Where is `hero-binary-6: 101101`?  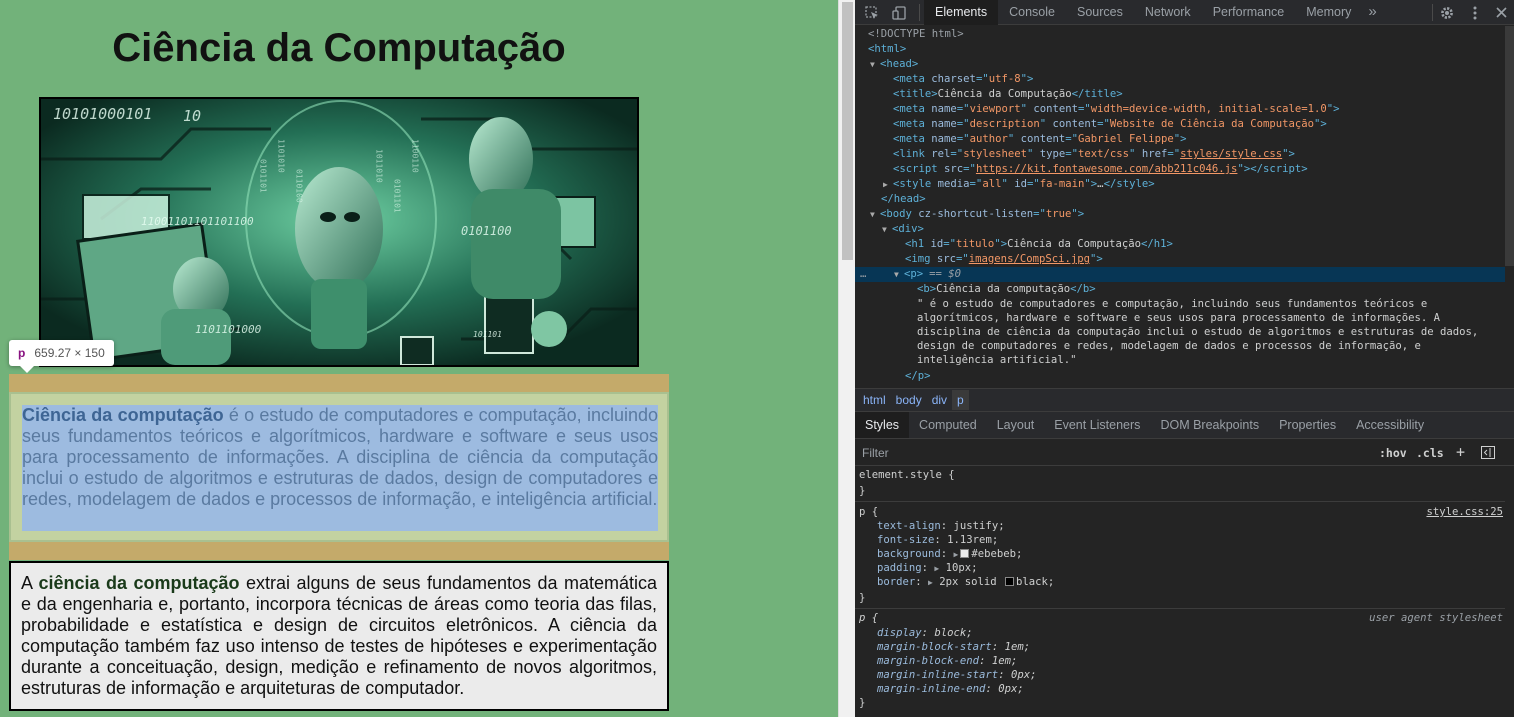 hero-binary-6: 101101 is located at coordinates (487, 334).